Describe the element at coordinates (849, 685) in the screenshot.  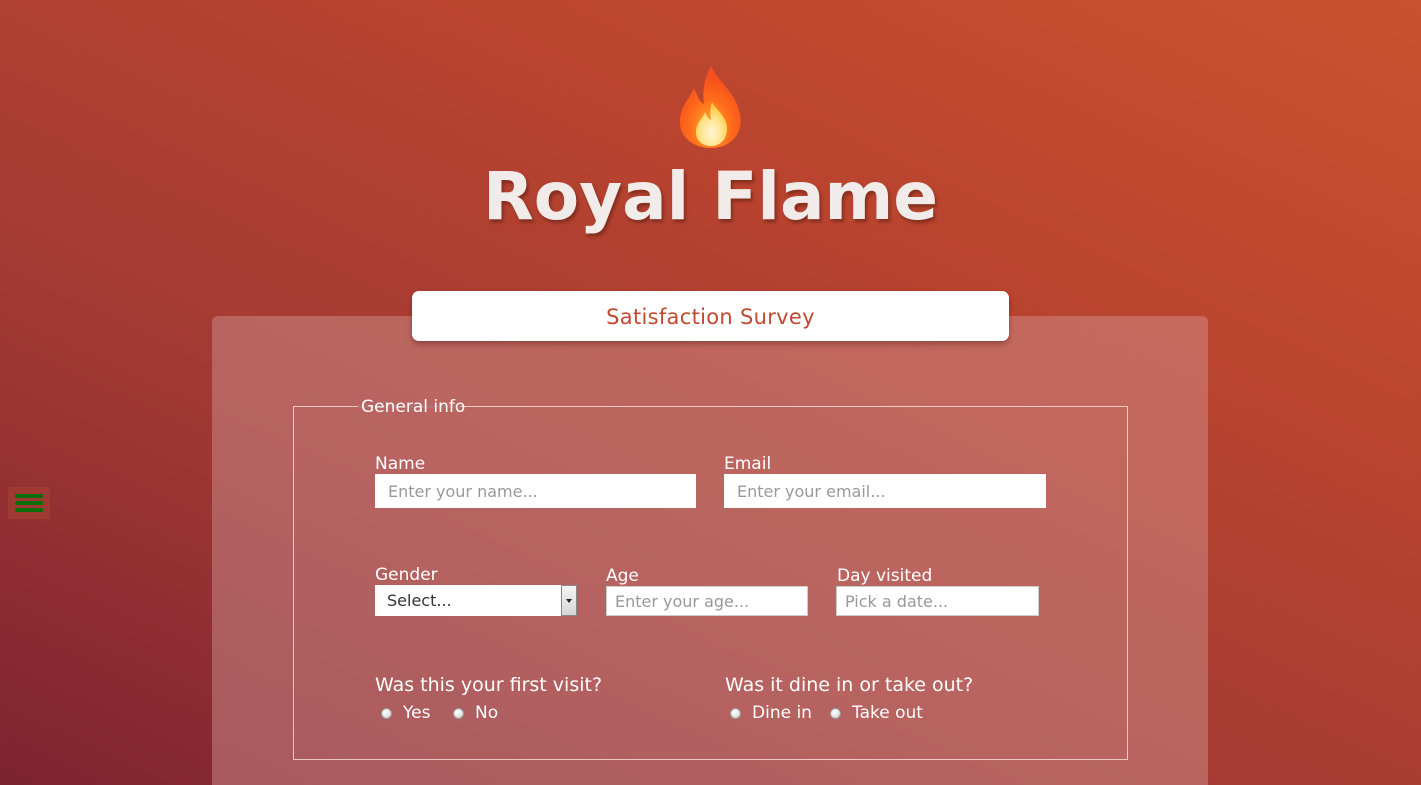
I see `dine-type-question: Was it dine in or take out?` at that location.